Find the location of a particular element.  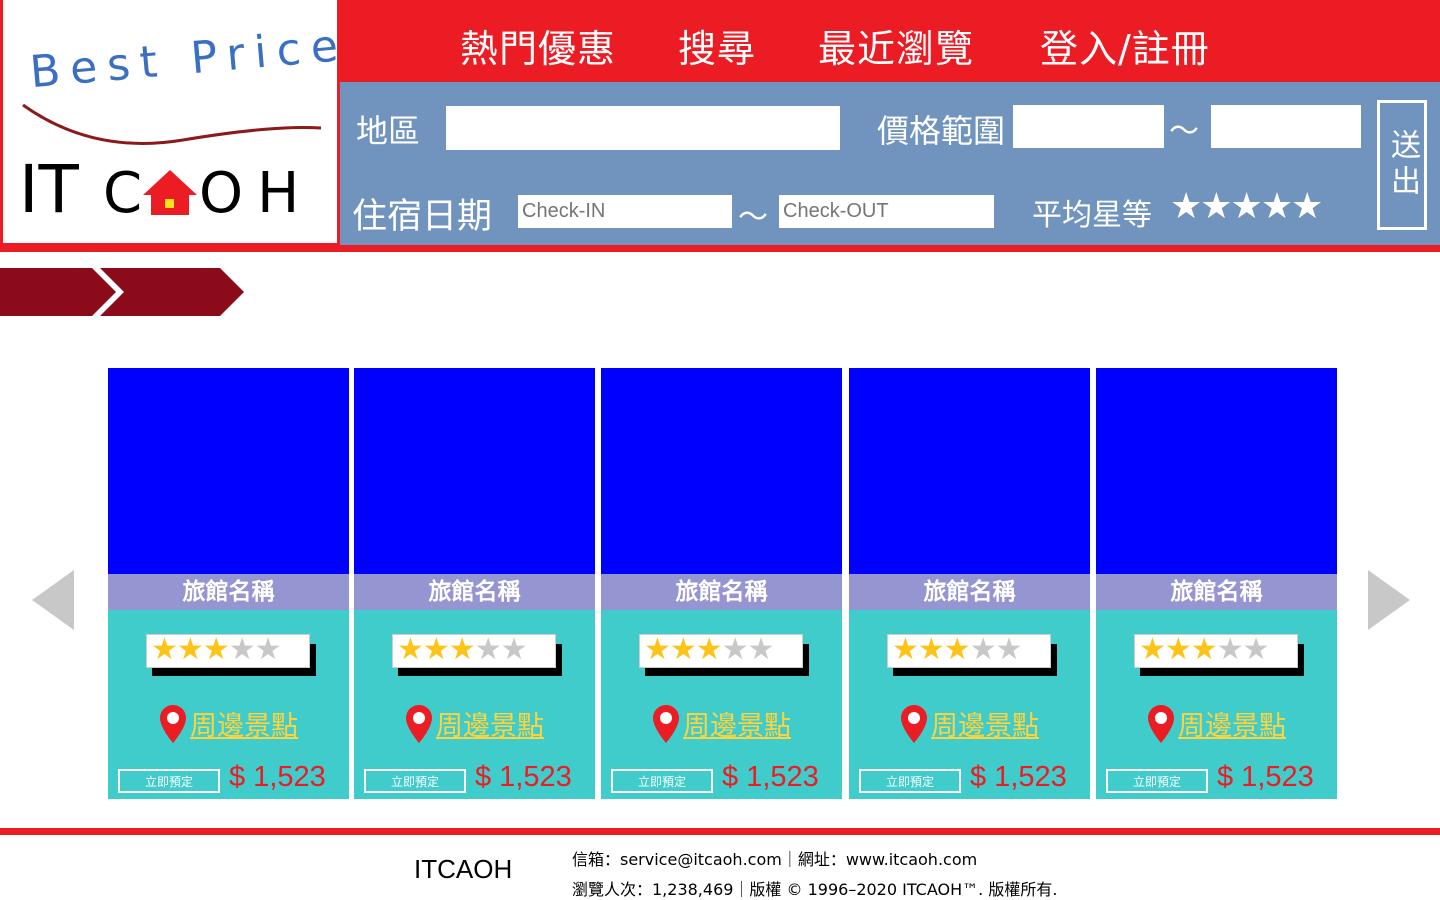

rating-filter-stars: ★★★★★ is located at coordinates (1246, 206).